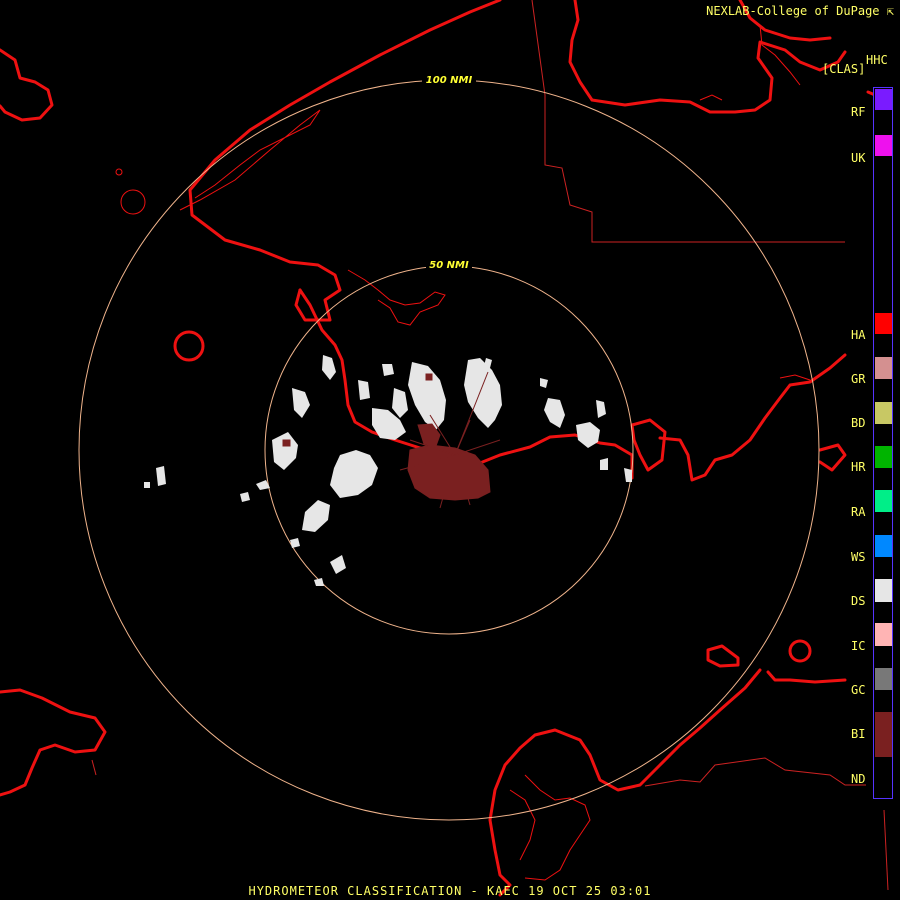  What do you see at coordinates (858, 467) in the screenshot?
I see `legend-label-hr: HR` at bounding box center [858, 467].